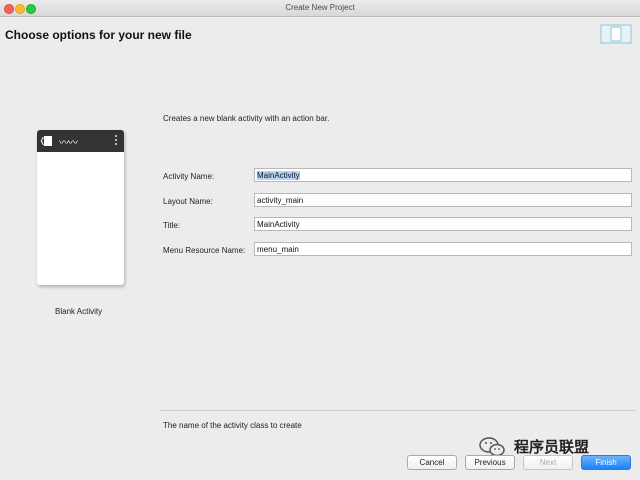  I want to click on window-titlebar: Create New Project, so click(320, 8).